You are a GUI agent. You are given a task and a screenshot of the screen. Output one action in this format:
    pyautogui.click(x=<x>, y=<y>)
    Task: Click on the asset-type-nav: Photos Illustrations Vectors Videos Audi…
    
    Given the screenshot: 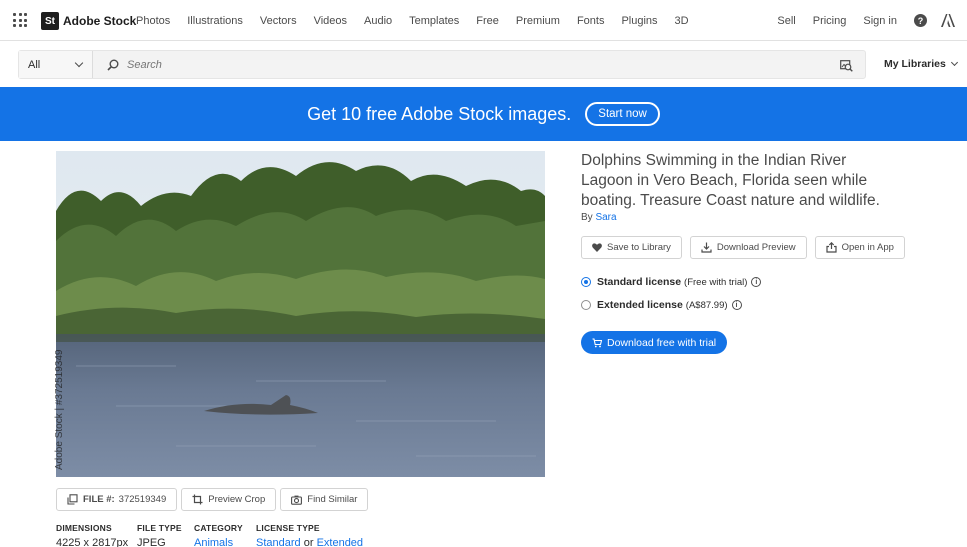 What is the action you would take?
    pyautogui.click(x=421, y=20)
    